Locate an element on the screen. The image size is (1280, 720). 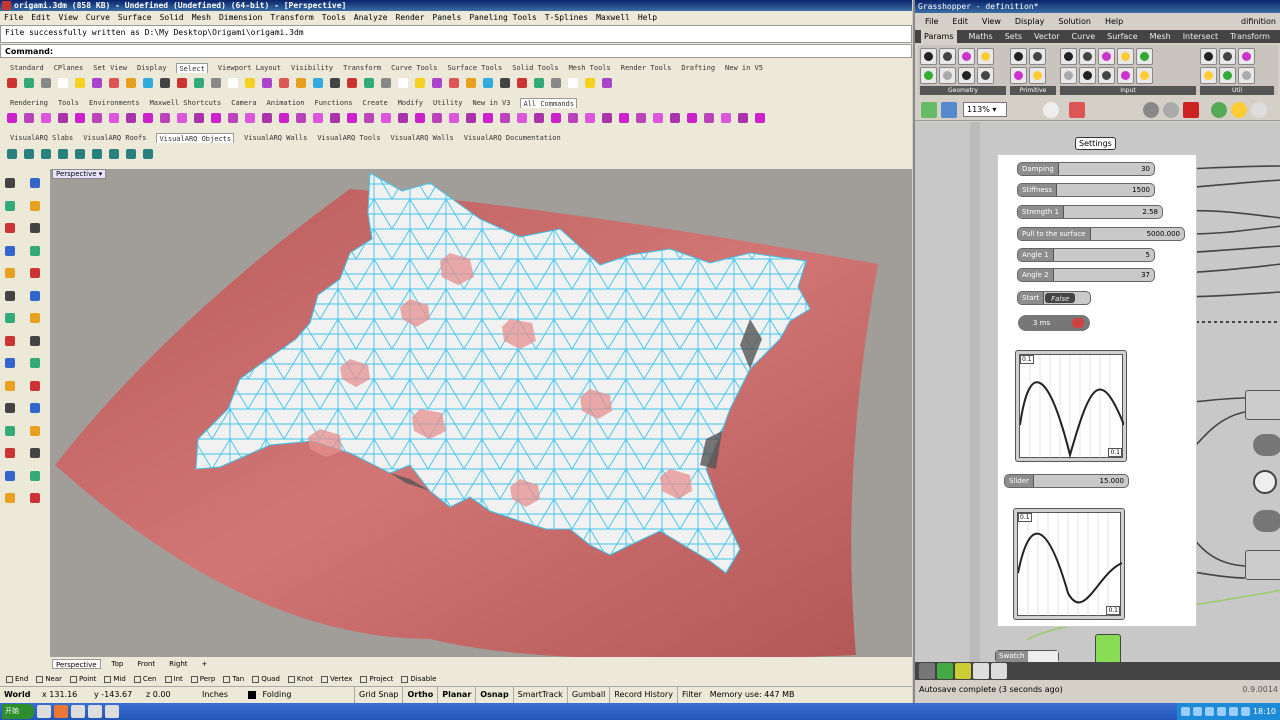
tab-create: Create is located at coordinates (374, 103).